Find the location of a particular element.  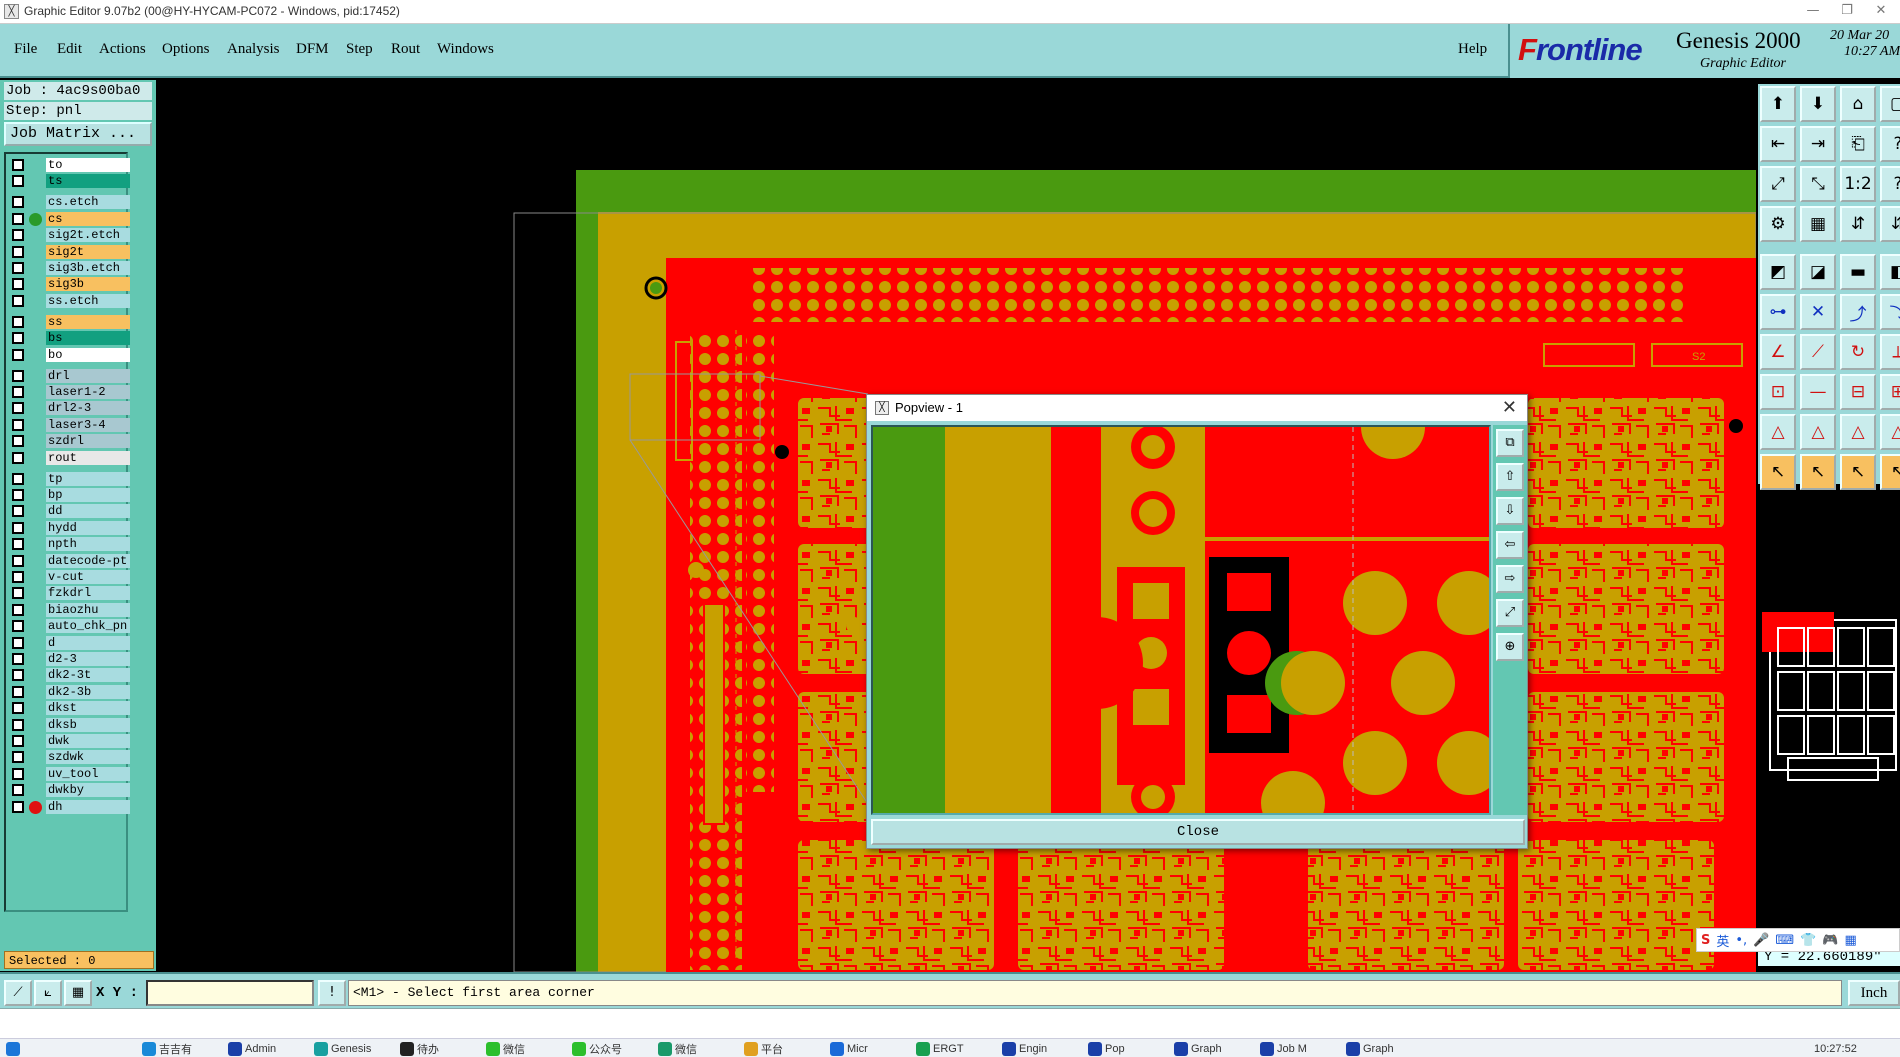

layer-row: uv_tool is located at coordinates (70, 773).